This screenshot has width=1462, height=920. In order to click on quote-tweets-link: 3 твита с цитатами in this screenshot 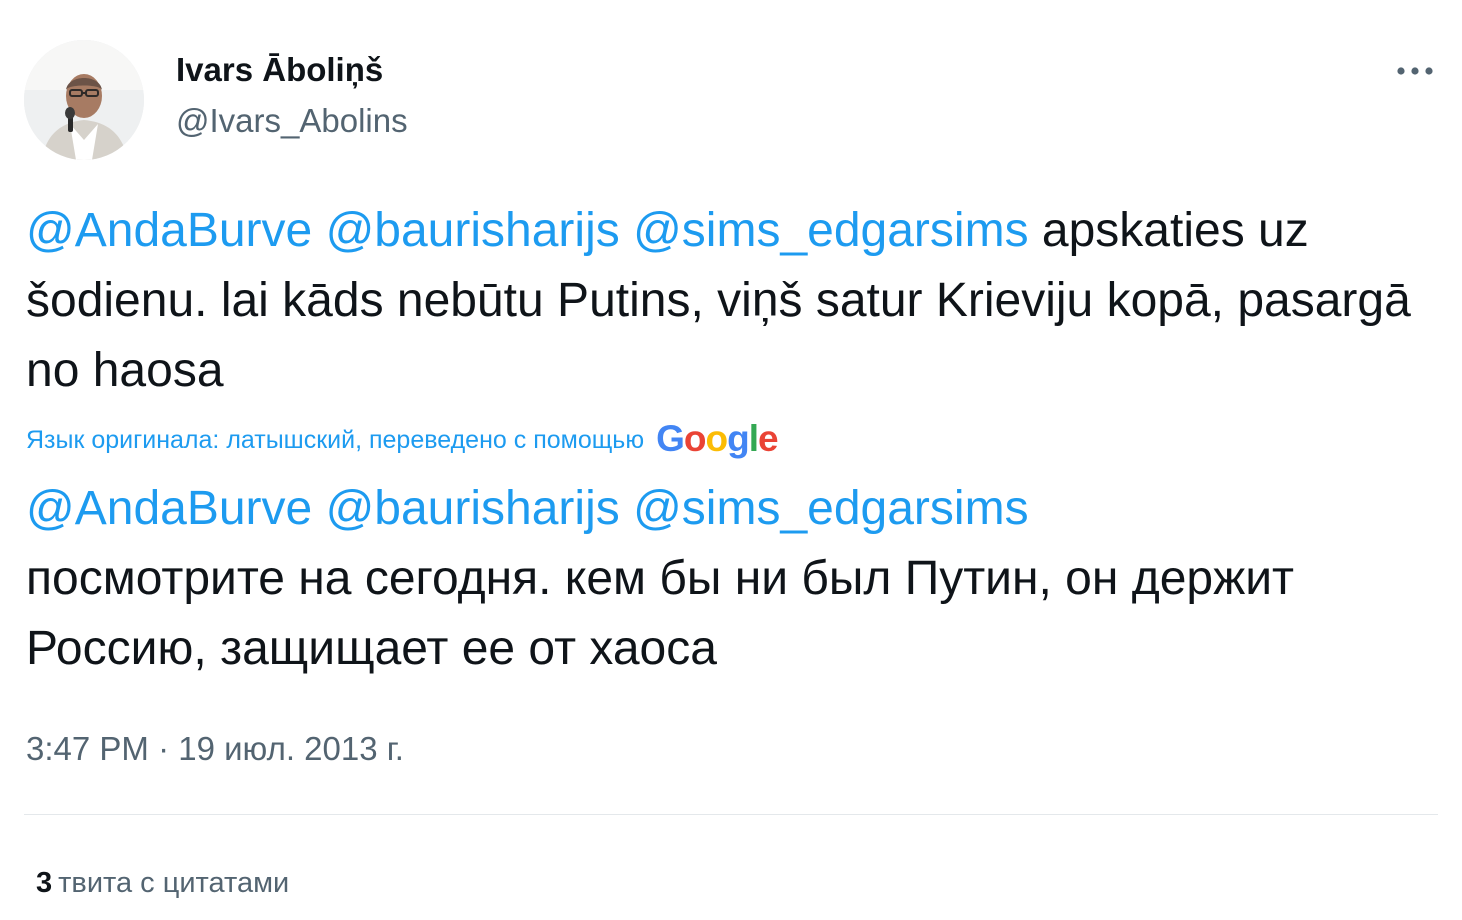, I will do `click(162, 883)`.